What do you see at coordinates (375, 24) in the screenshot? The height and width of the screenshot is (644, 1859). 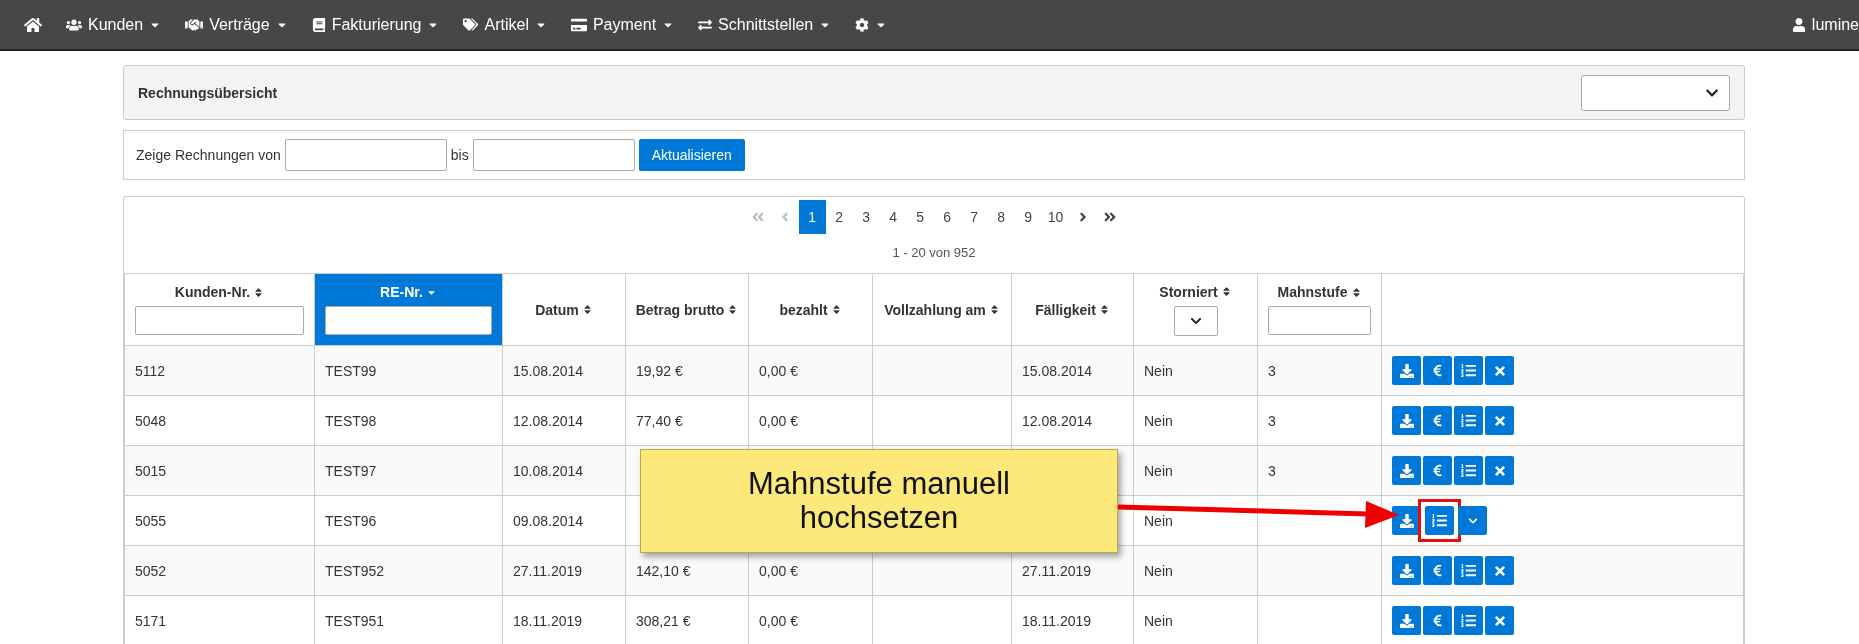 I see `nav-menu-item: Fakturierung` at bounding box center [375, 24].